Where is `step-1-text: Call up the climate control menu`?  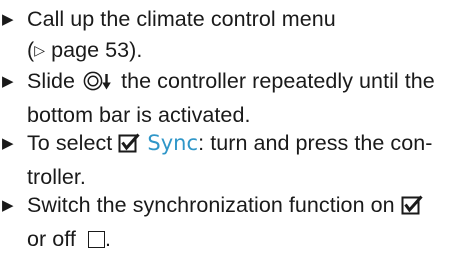 step-1-text: Call up the climate control menu is located at coordinates (181, 19).